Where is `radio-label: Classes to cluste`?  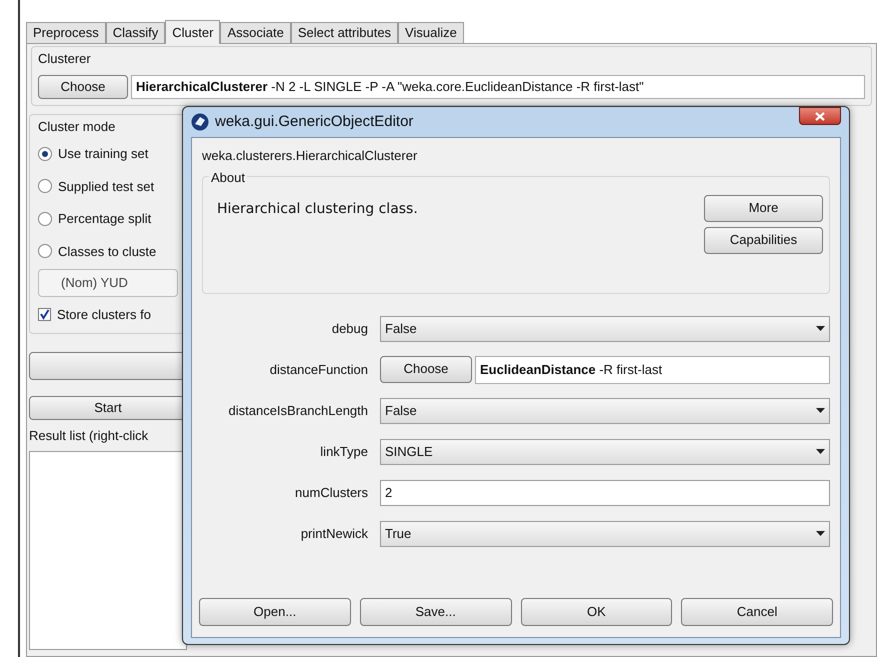 radio-label: Classes to cluste is located at coordinates (107, 251).